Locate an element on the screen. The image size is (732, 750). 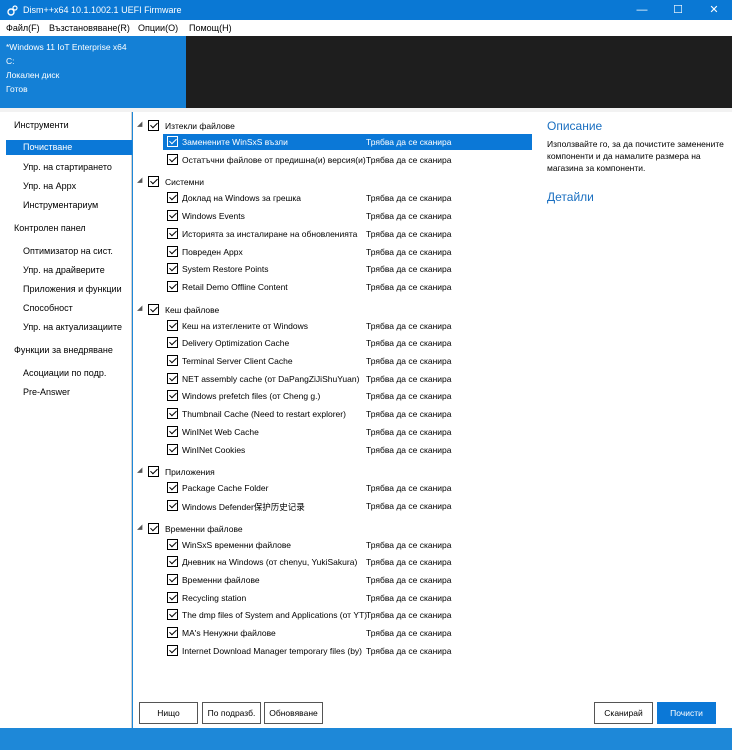
sidebar-item-cleanup: Почистване is located at coordinates (69, 147).